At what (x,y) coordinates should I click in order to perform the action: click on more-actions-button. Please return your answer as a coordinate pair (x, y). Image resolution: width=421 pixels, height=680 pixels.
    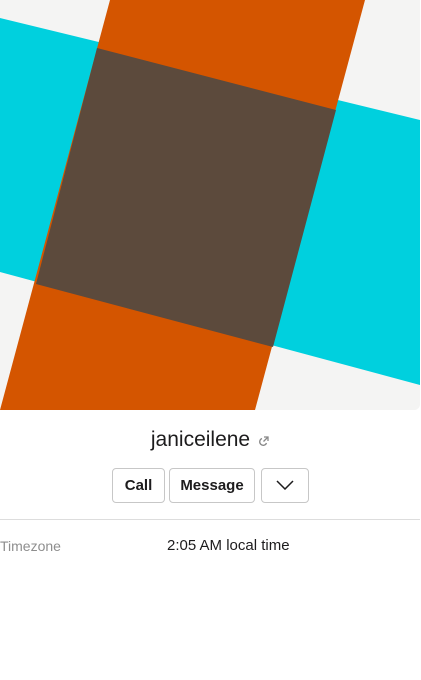
    Looking at the image, I should click on (285, 485).